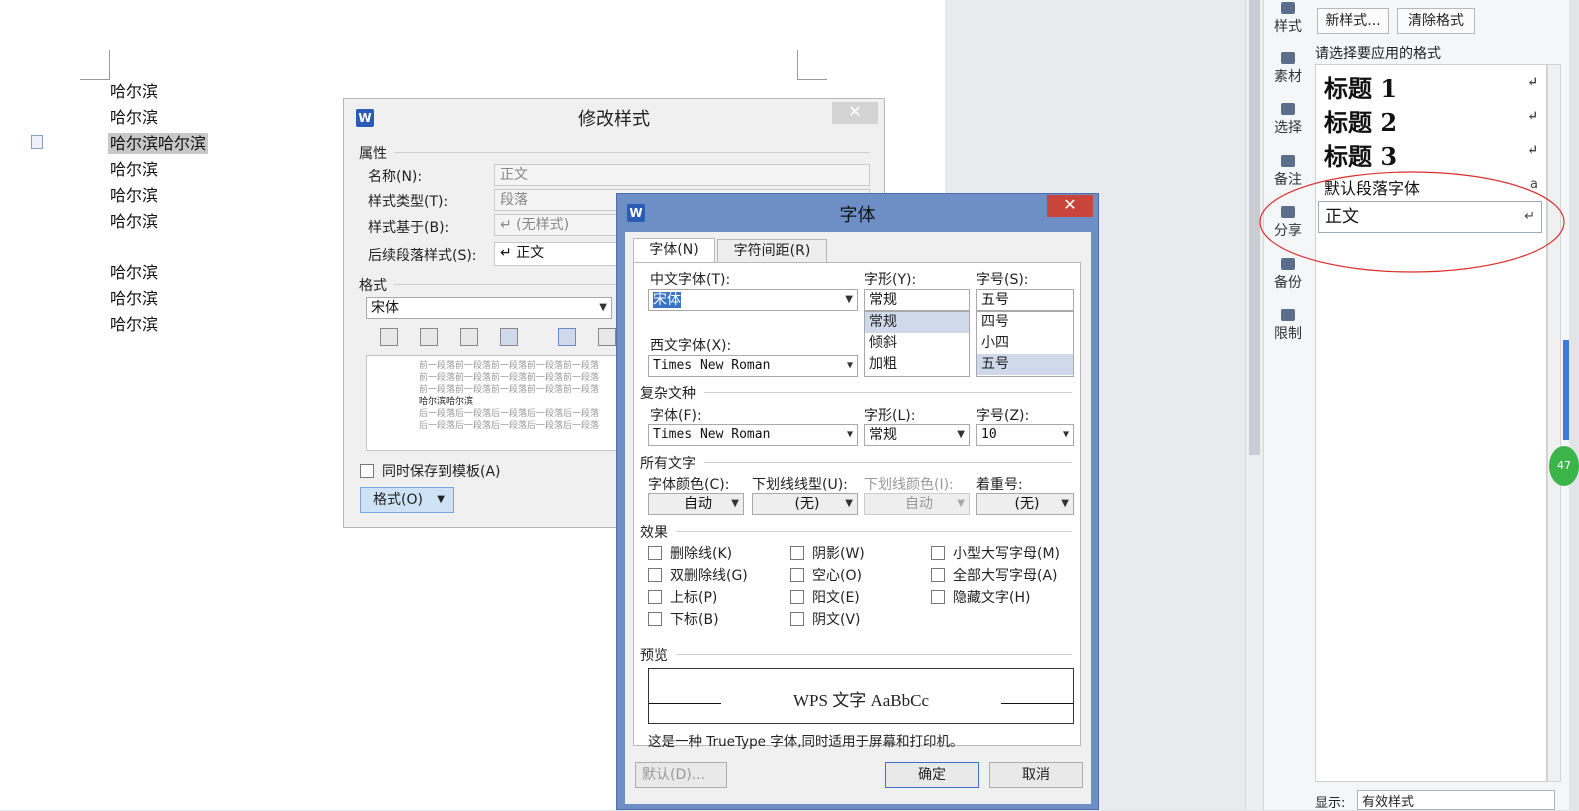 The height and width of the screenshot is (811, 1579). I want to click on style-list: 常规 倾斜 加粗, so click(917, 344).